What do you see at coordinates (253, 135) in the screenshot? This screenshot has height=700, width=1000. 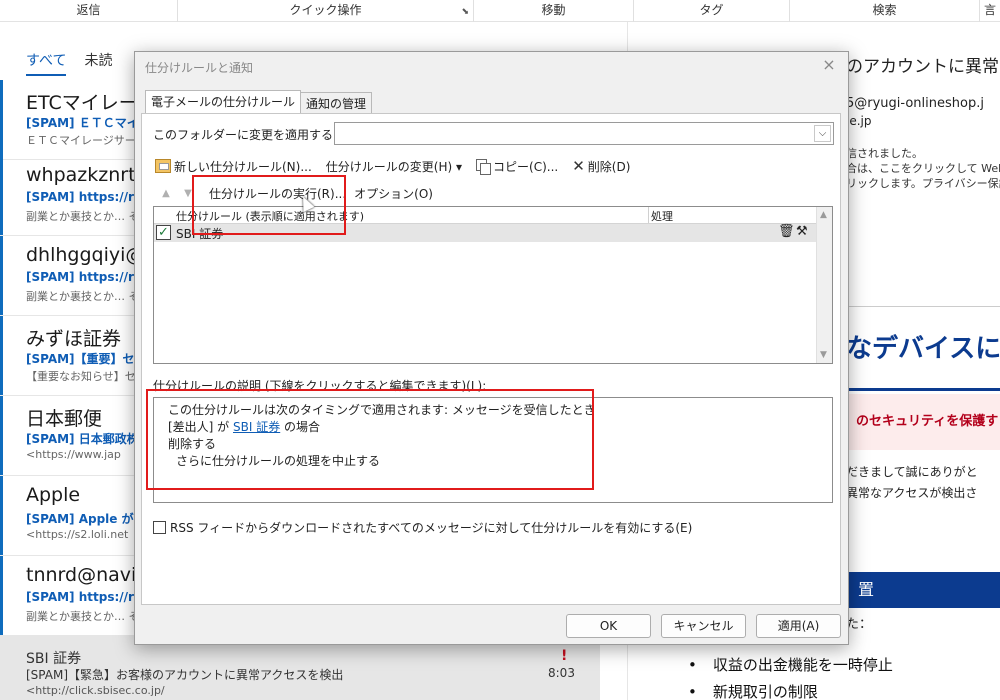 I see `folder-label: このフォルダーに変更を適用する(F):` at bounding box center [253, 135].